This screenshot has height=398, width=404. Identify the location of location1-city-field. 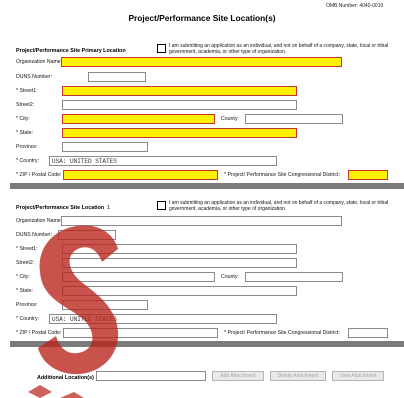
(138, 277).